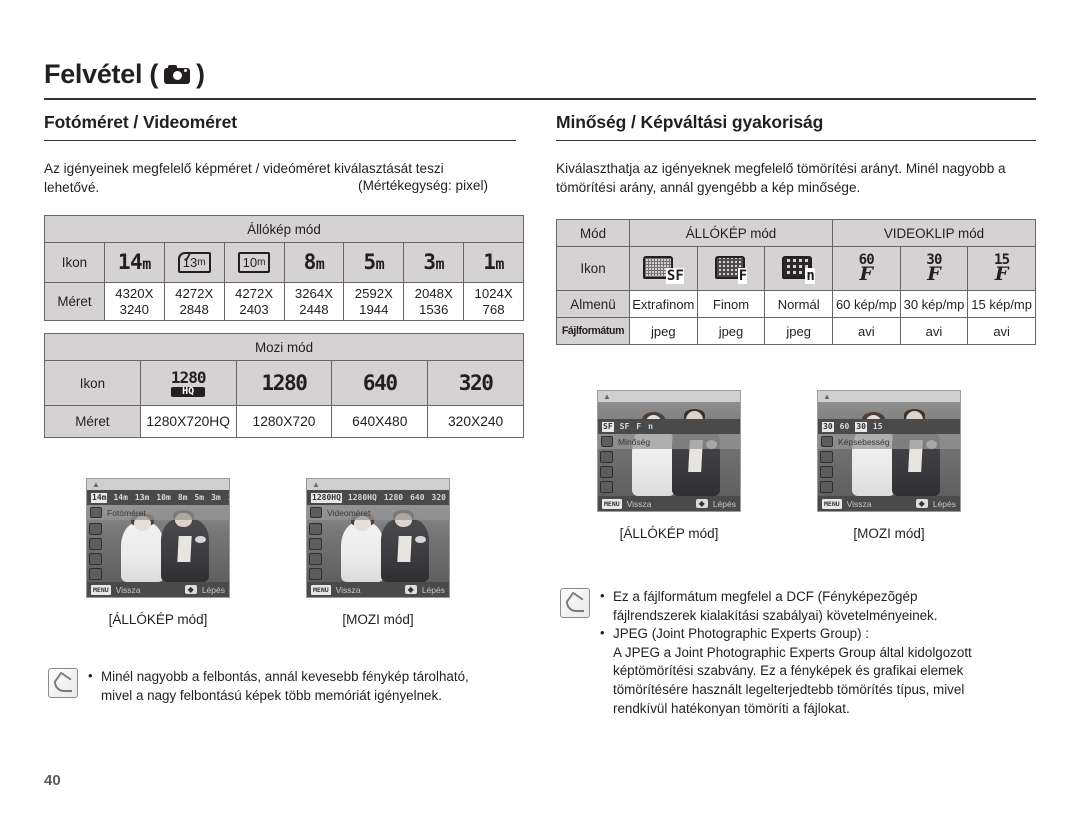 Image resolution: width=1080 pixels, height=815 pixels. Describe the element at coordinates (859, 503) in the screenshot. I see `lcd-back-label: Vissza` at that location.